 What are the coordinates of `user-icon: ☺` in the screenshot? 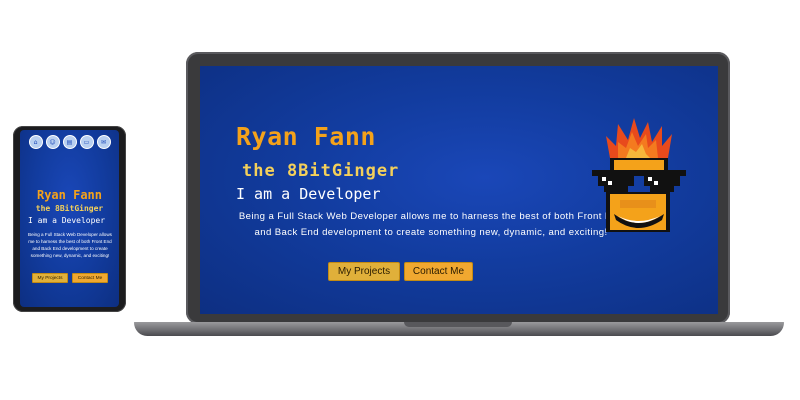 It's located at (52, 142).